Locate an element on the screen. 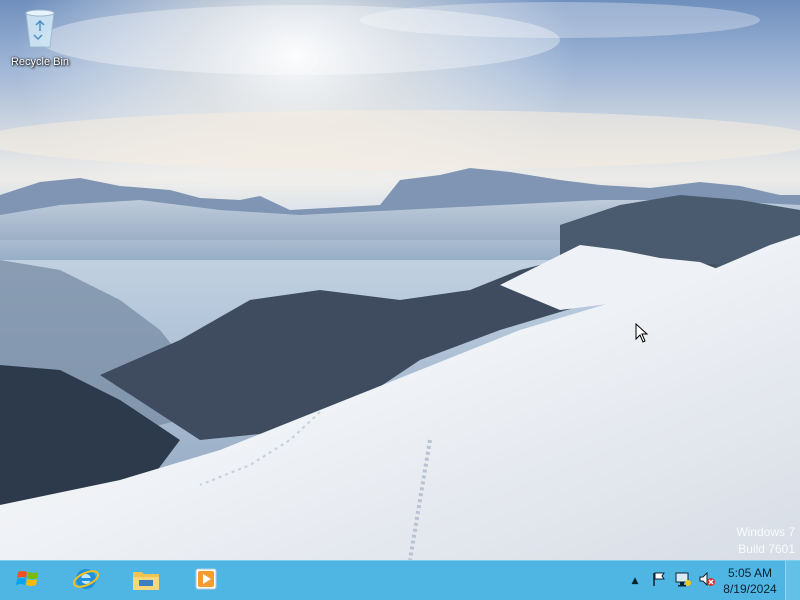  system-tray: ▲ 5:05 AM 8/19/2024 is located at coordinates (711, 580).